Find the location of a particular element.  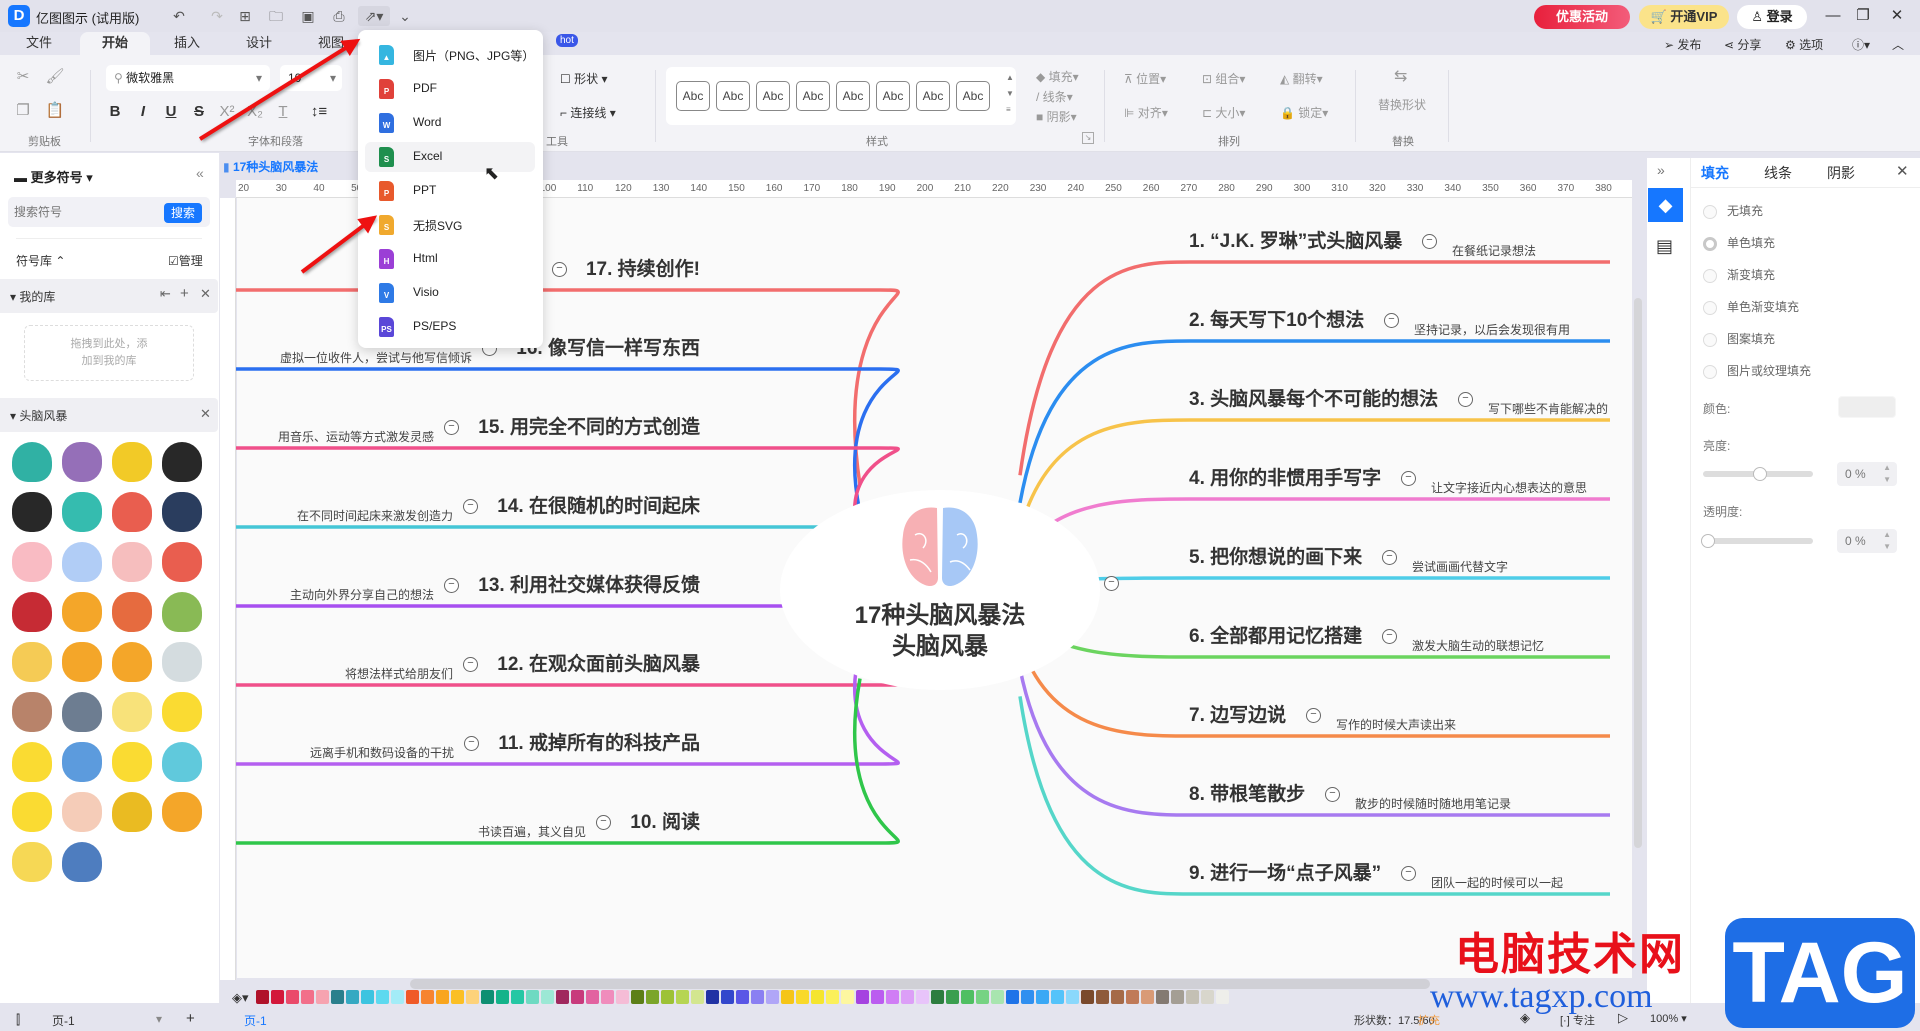

expand-panel-icon: » is located at coordinates (1661, 170).